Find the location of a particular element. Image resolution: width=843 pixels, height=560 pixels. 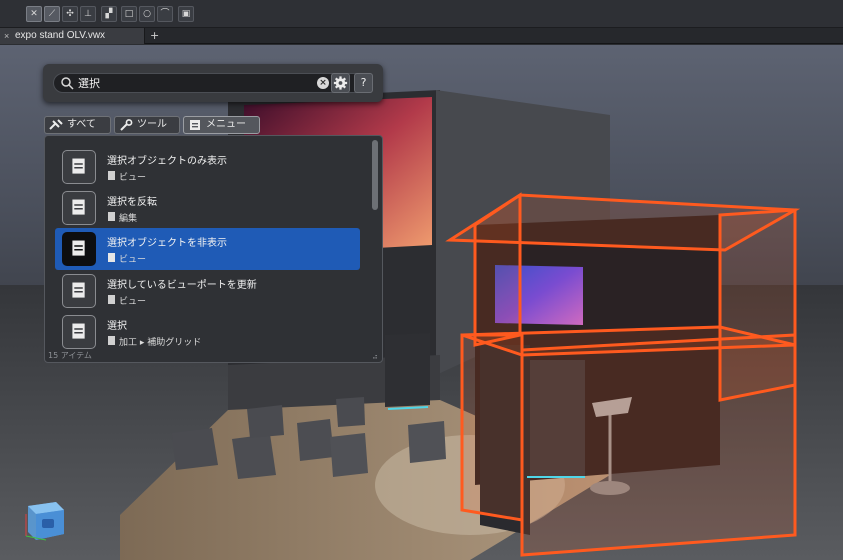

filter-menu-button: メニュー is located at coordinates (221, 125).